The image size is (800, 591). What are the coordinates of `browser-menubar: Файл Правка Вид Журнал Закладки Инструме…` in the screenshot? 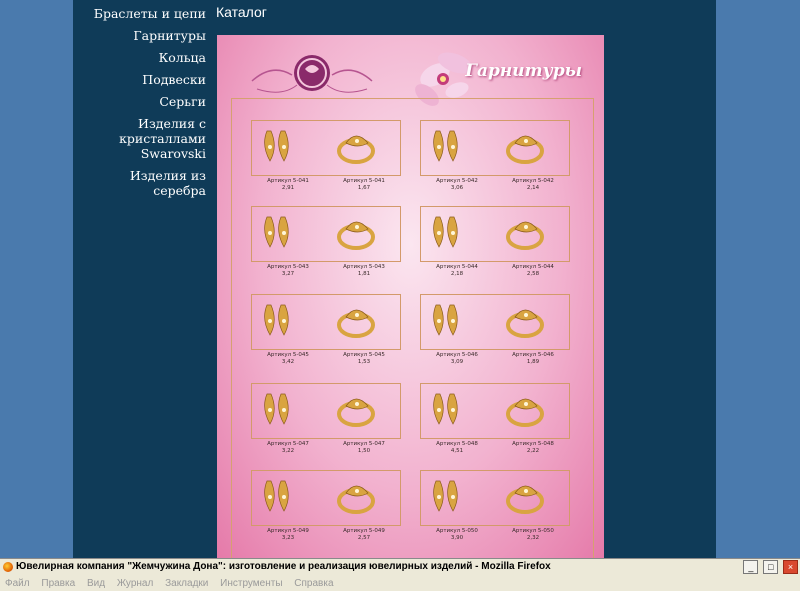 It's located at (400, 583).